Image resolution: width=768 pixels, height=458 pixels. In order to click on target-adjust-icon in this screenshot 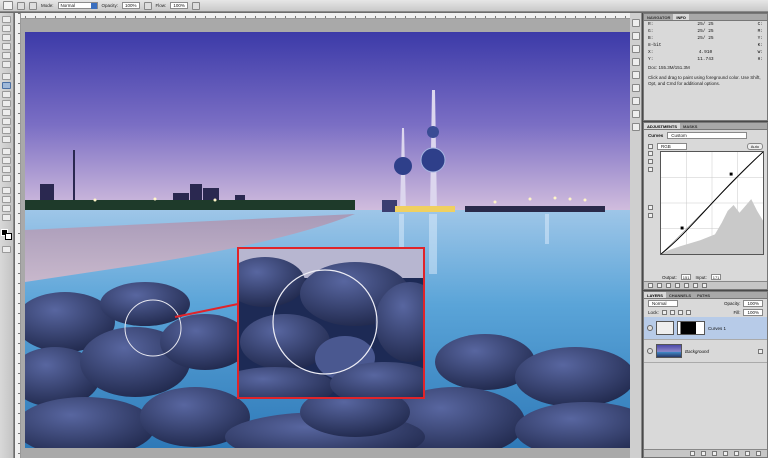, I will do `click(650, 146)`.